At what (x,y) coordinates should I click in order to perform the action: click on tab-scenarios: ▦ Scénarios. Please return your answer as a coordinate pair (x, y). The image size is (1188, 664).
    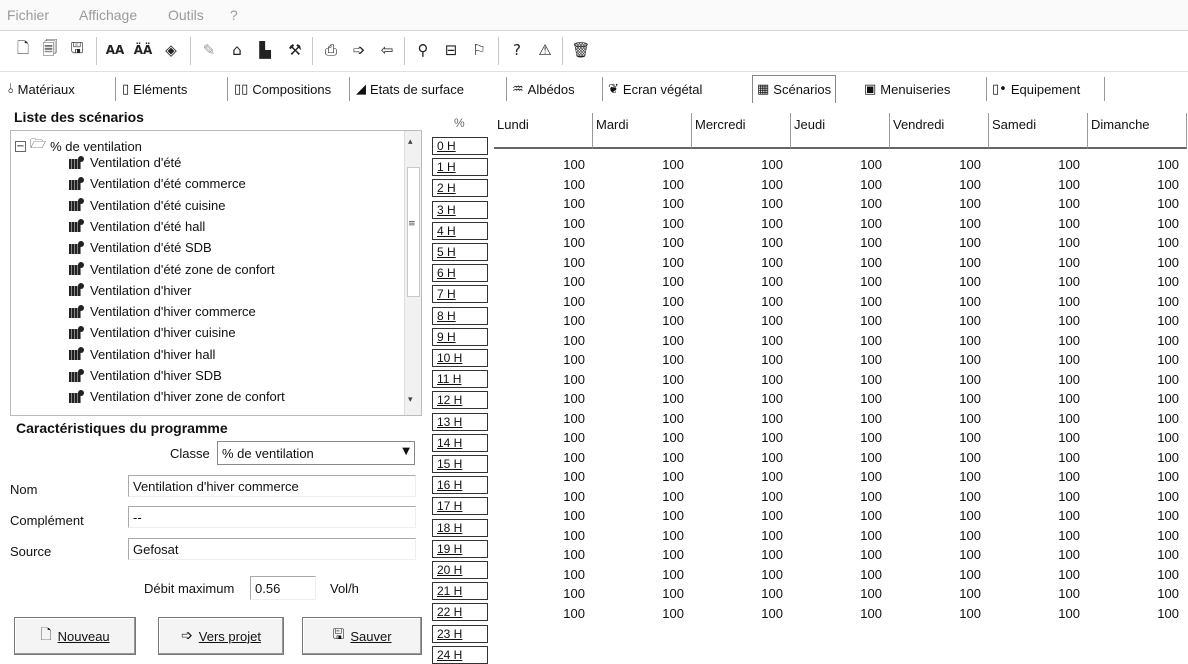
    Looking at the image, I should click on (794, 89).